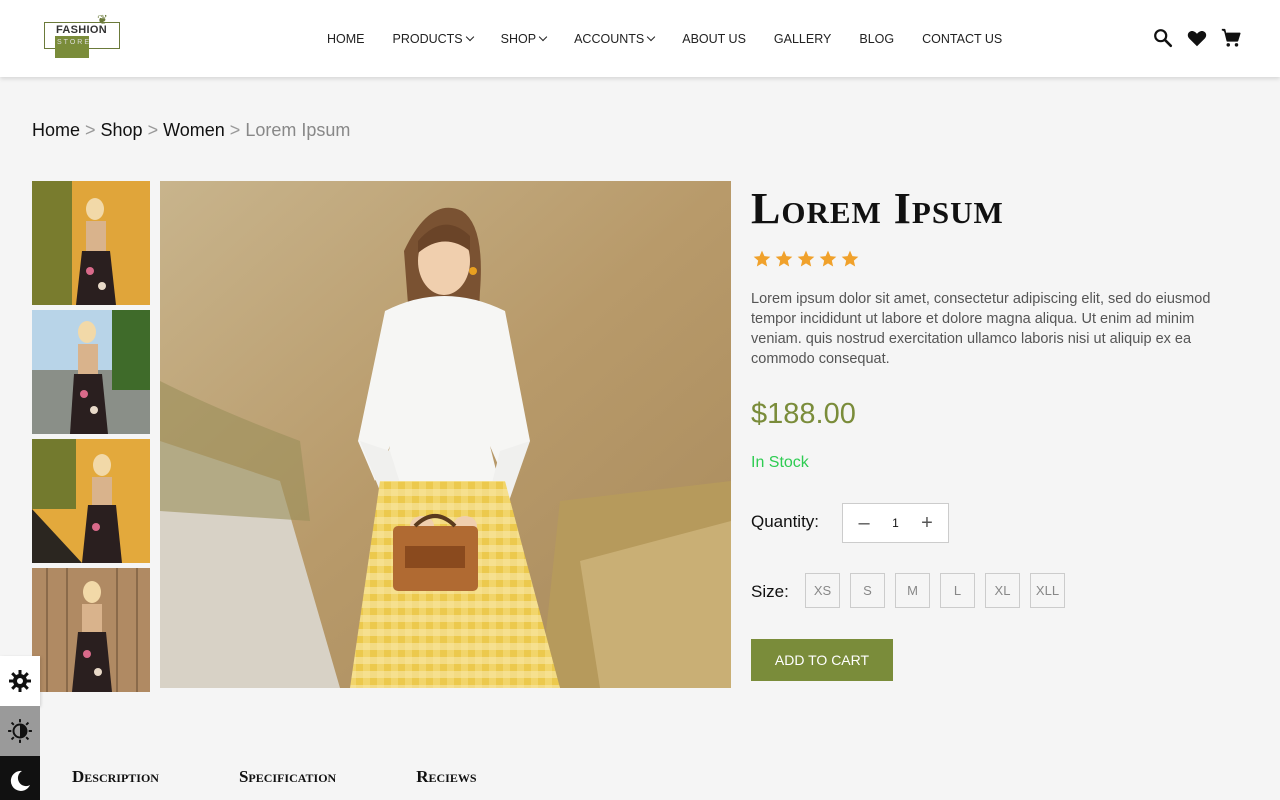 The width and height of the screenshot is (1280, 800). Describe the element at coordinates (56, 130) in the screenshot. I see `breadcrumb-home: Home` at that location.